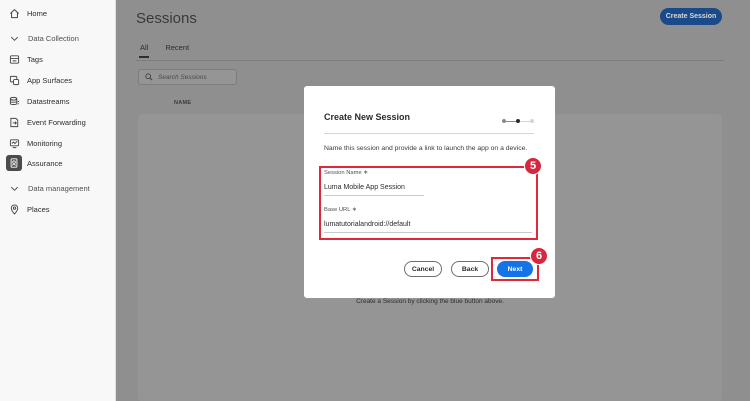 The width and height of the screenshot is (750, 401). Describe the element at coordinates (58, 209) in the screenshot. I see `sidebar-item-places: Places` at that location.